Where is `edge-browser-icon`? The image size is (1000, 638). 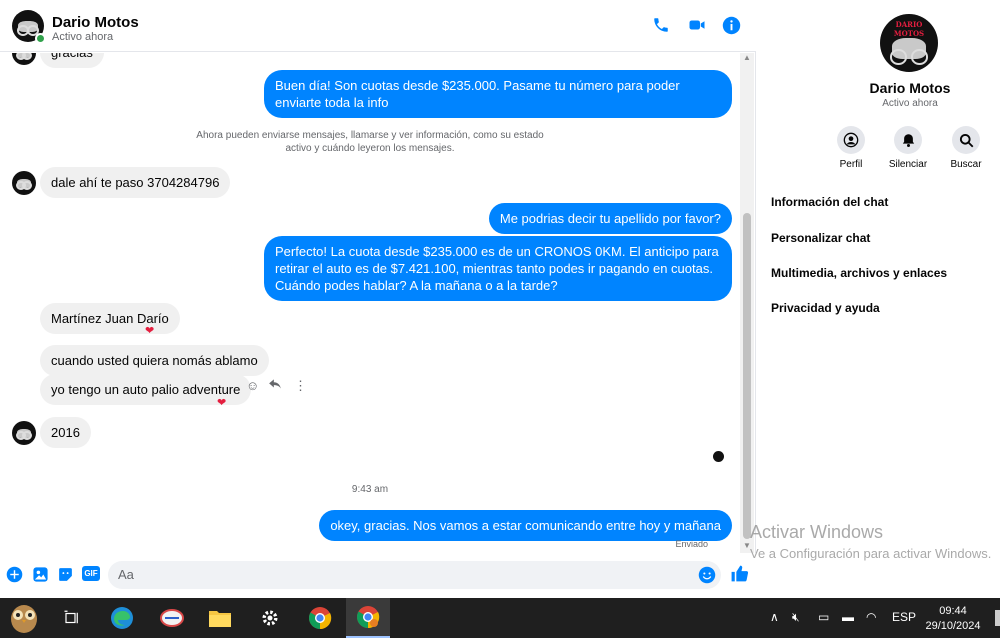 edge-browser-icon is located at coordinates (122, 618).